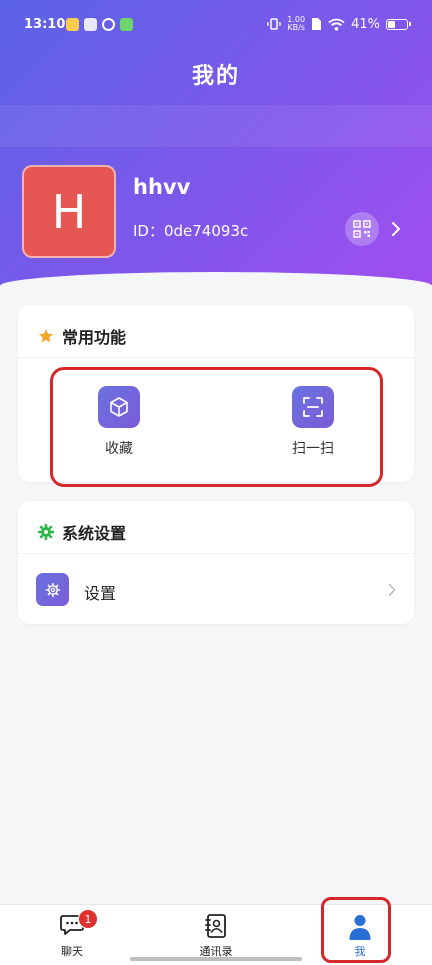  I want to click on status-app-icons, so click(99, 24).